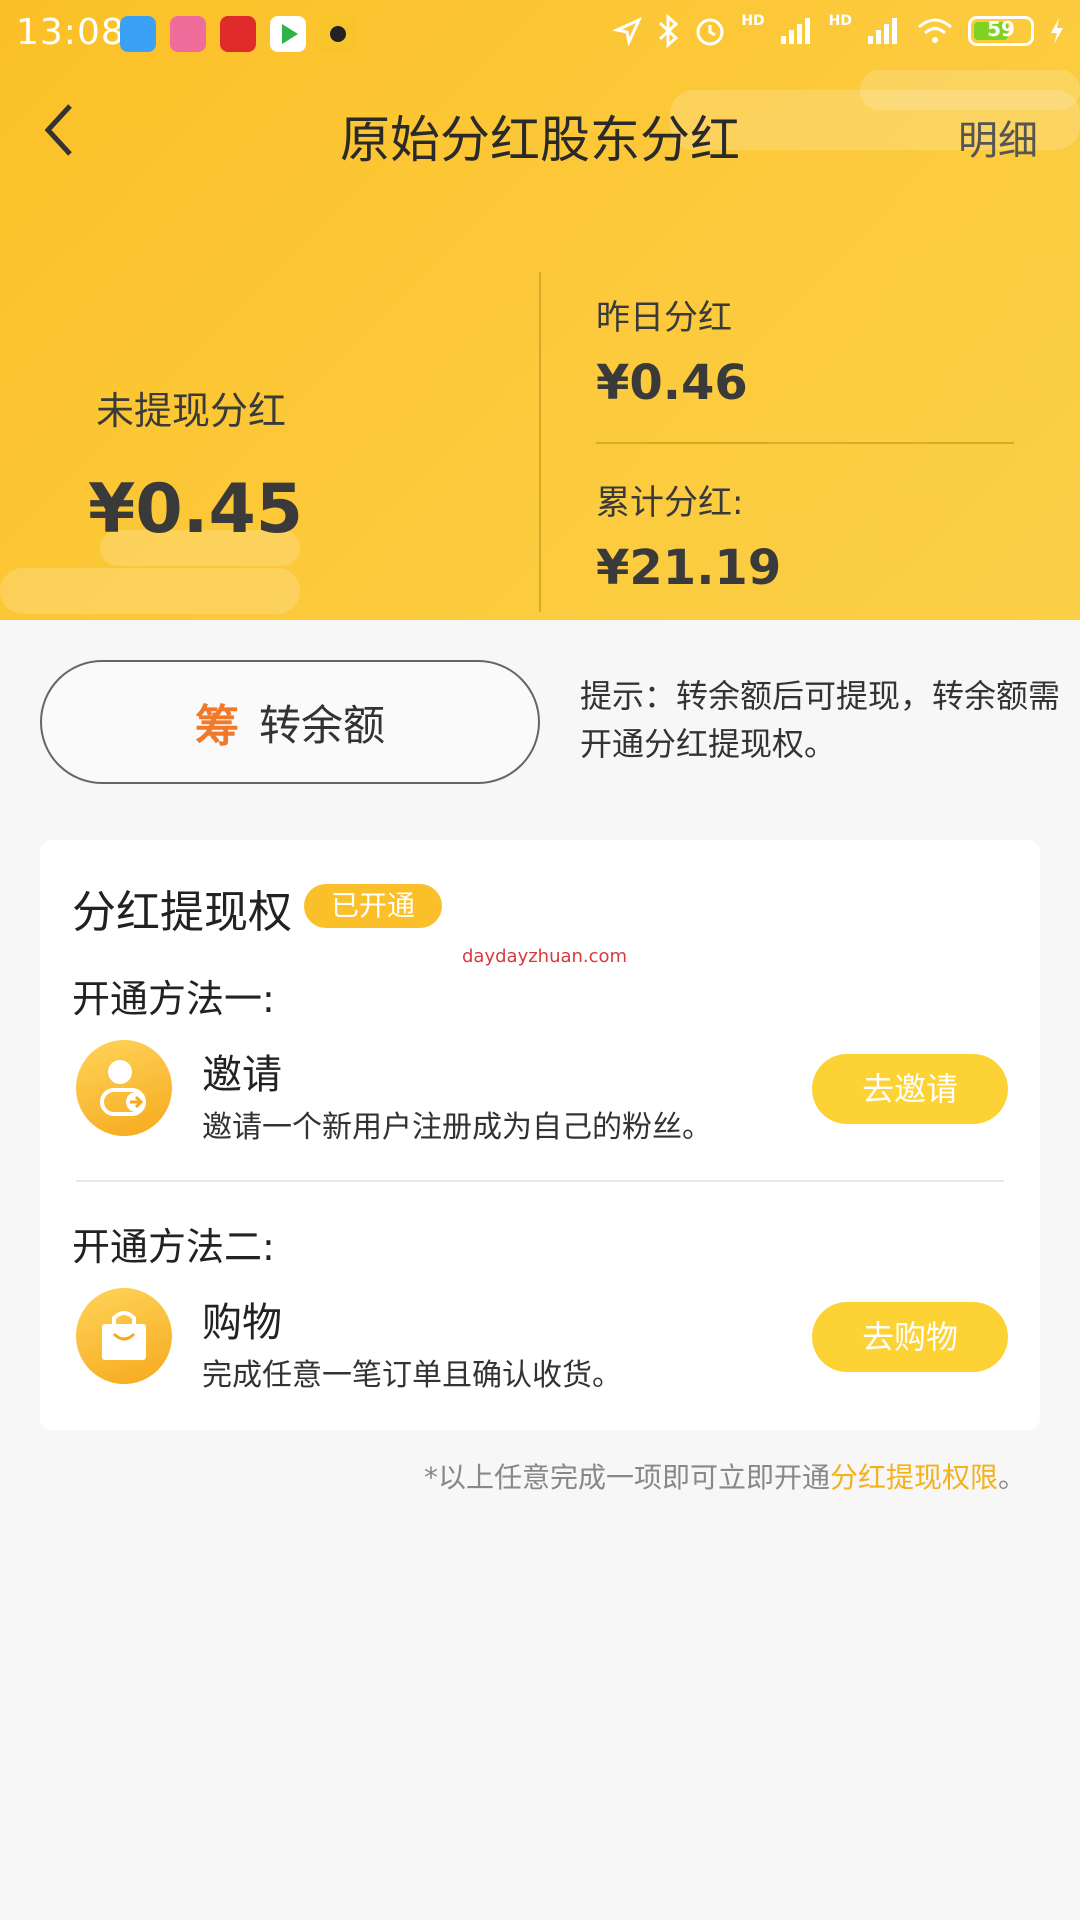  Describe the element at coordinates (457, 1127) in the screenshot. I see `method1-desc: 邀请一个新用户注册成为自己的粉丝。` at that location.